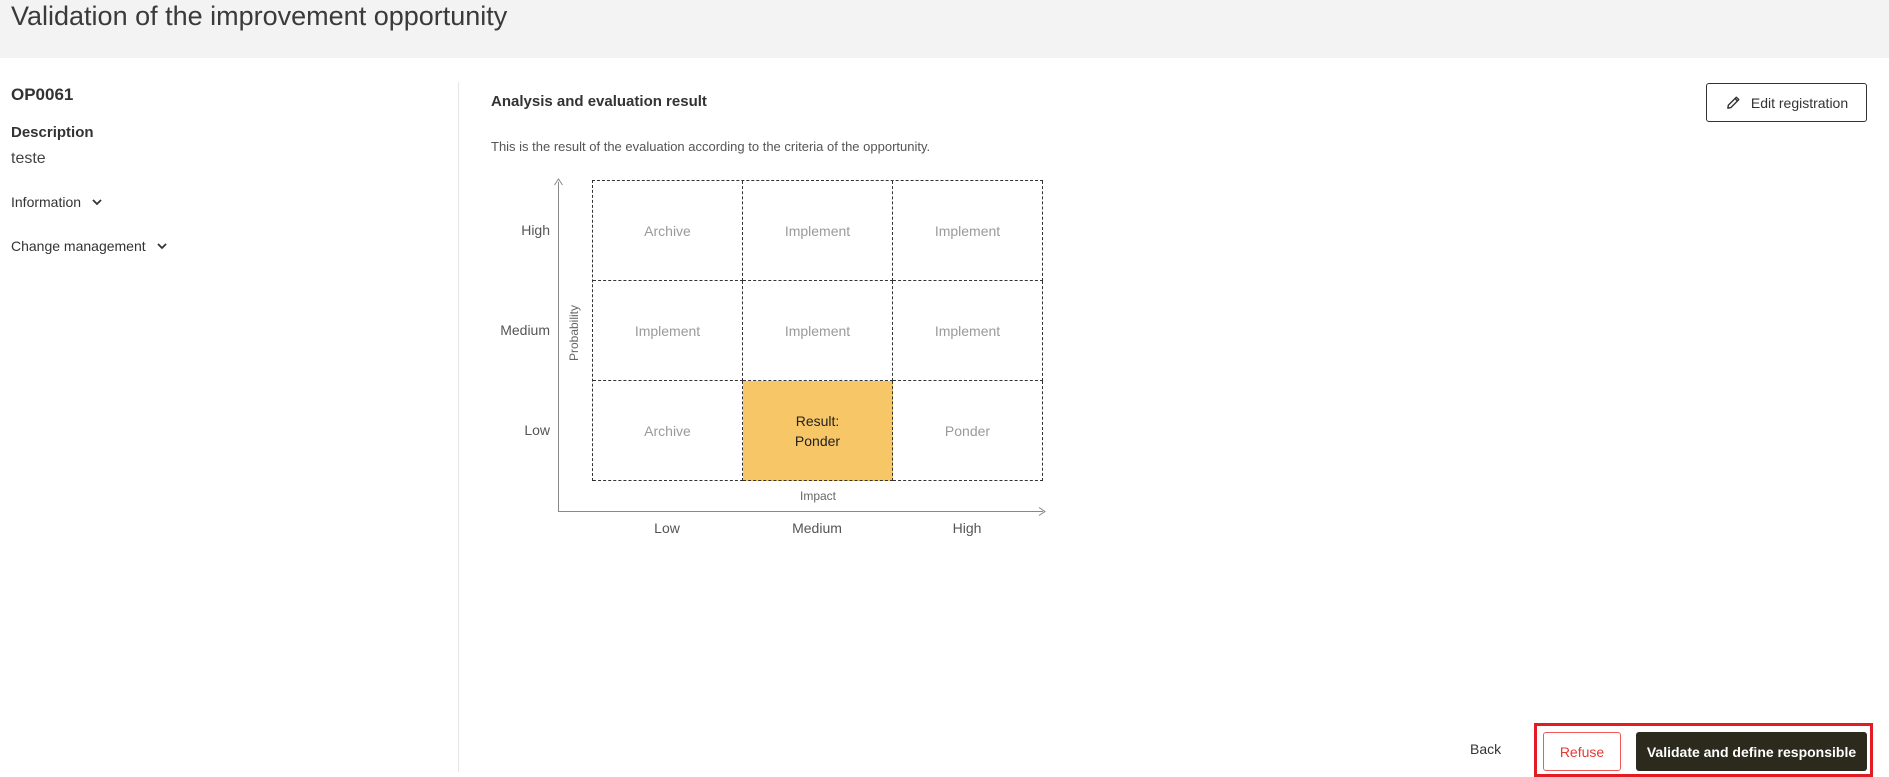  I want to click on y-axis-arrow-icon, so click(558, 182).